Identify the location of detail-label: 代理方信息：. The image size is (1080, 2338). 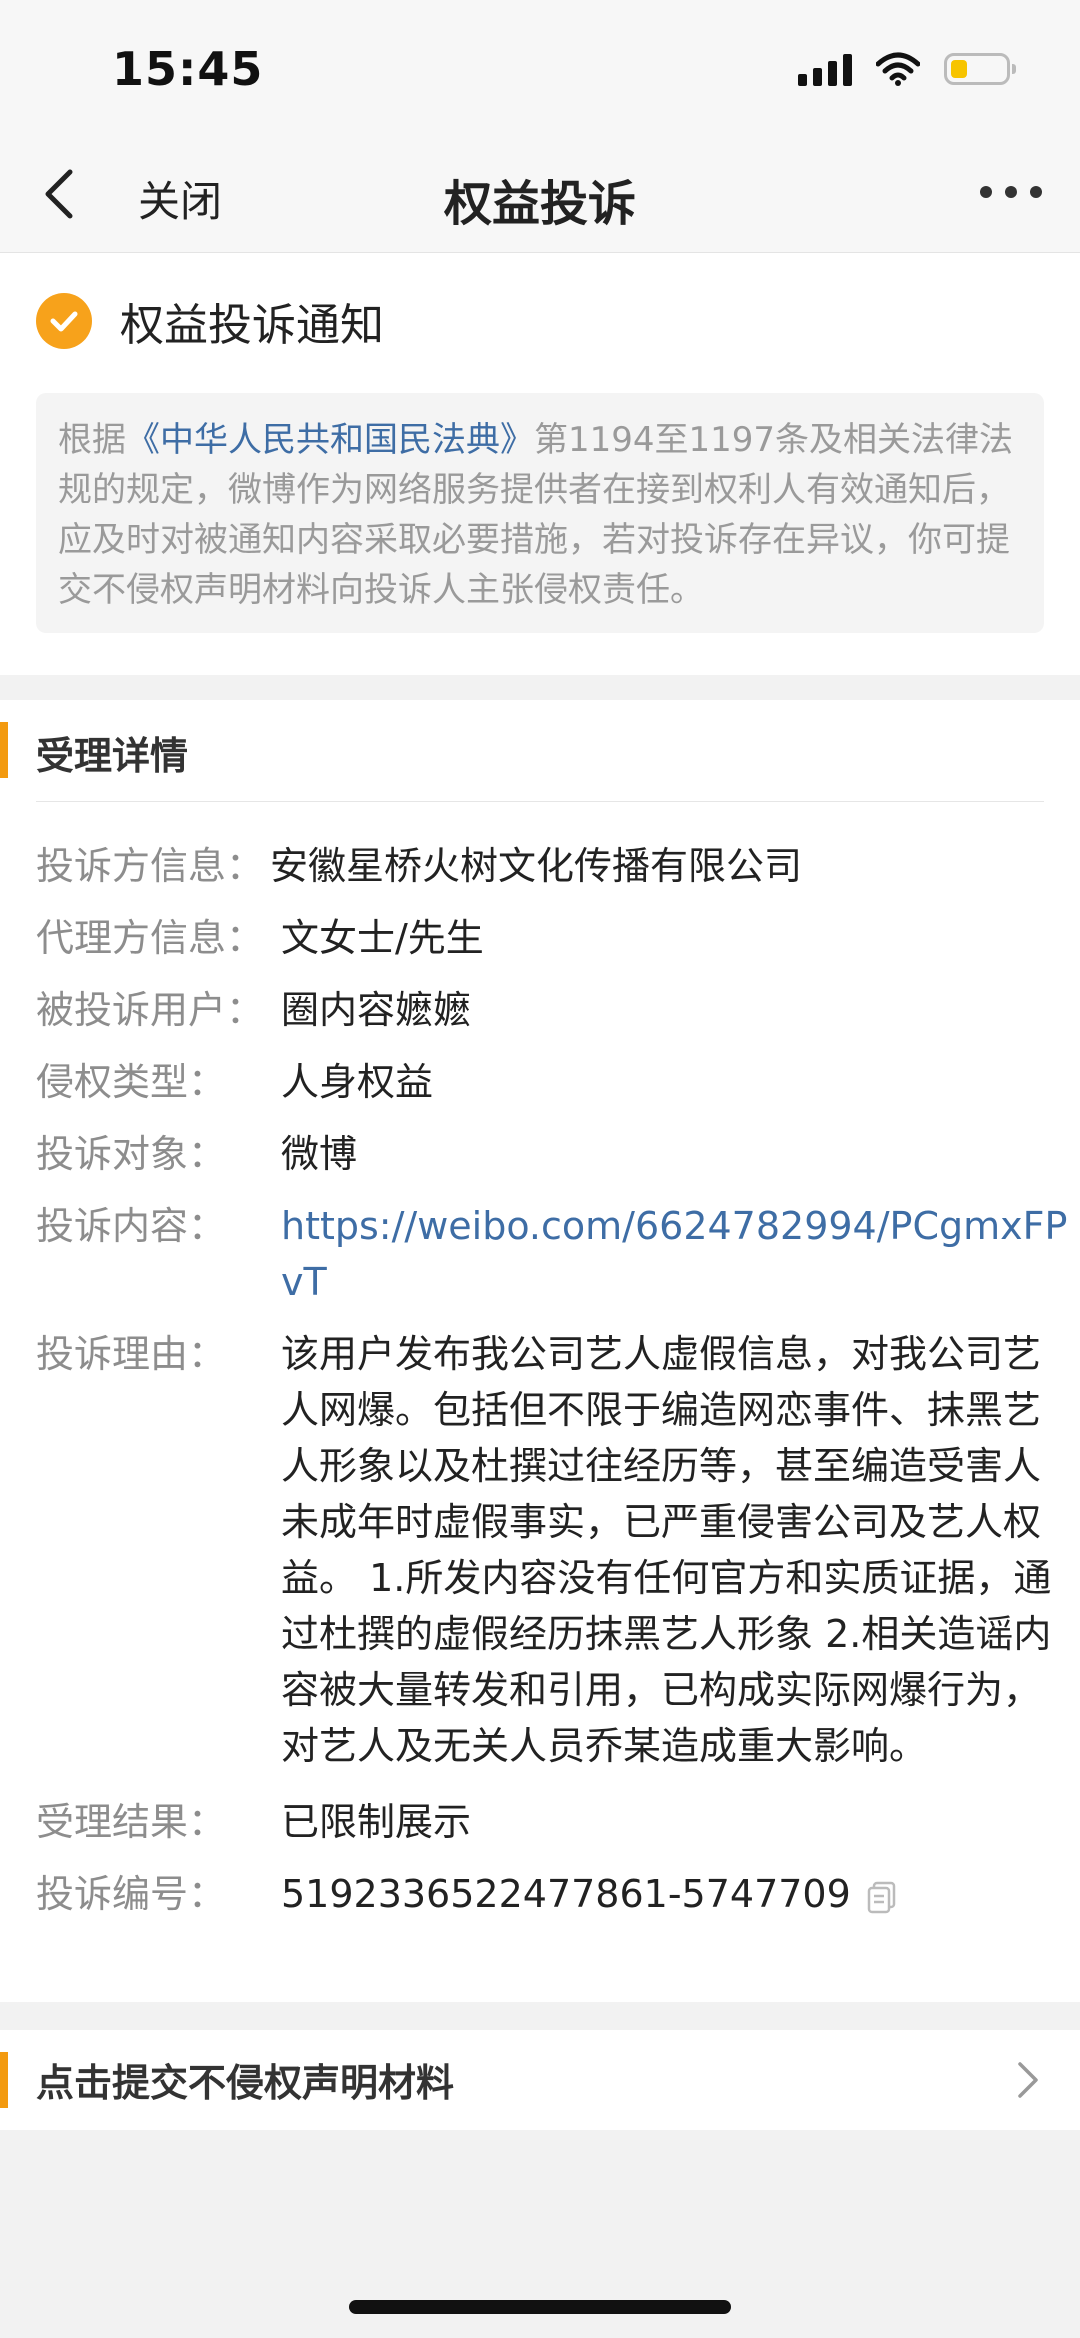
(150, 938).